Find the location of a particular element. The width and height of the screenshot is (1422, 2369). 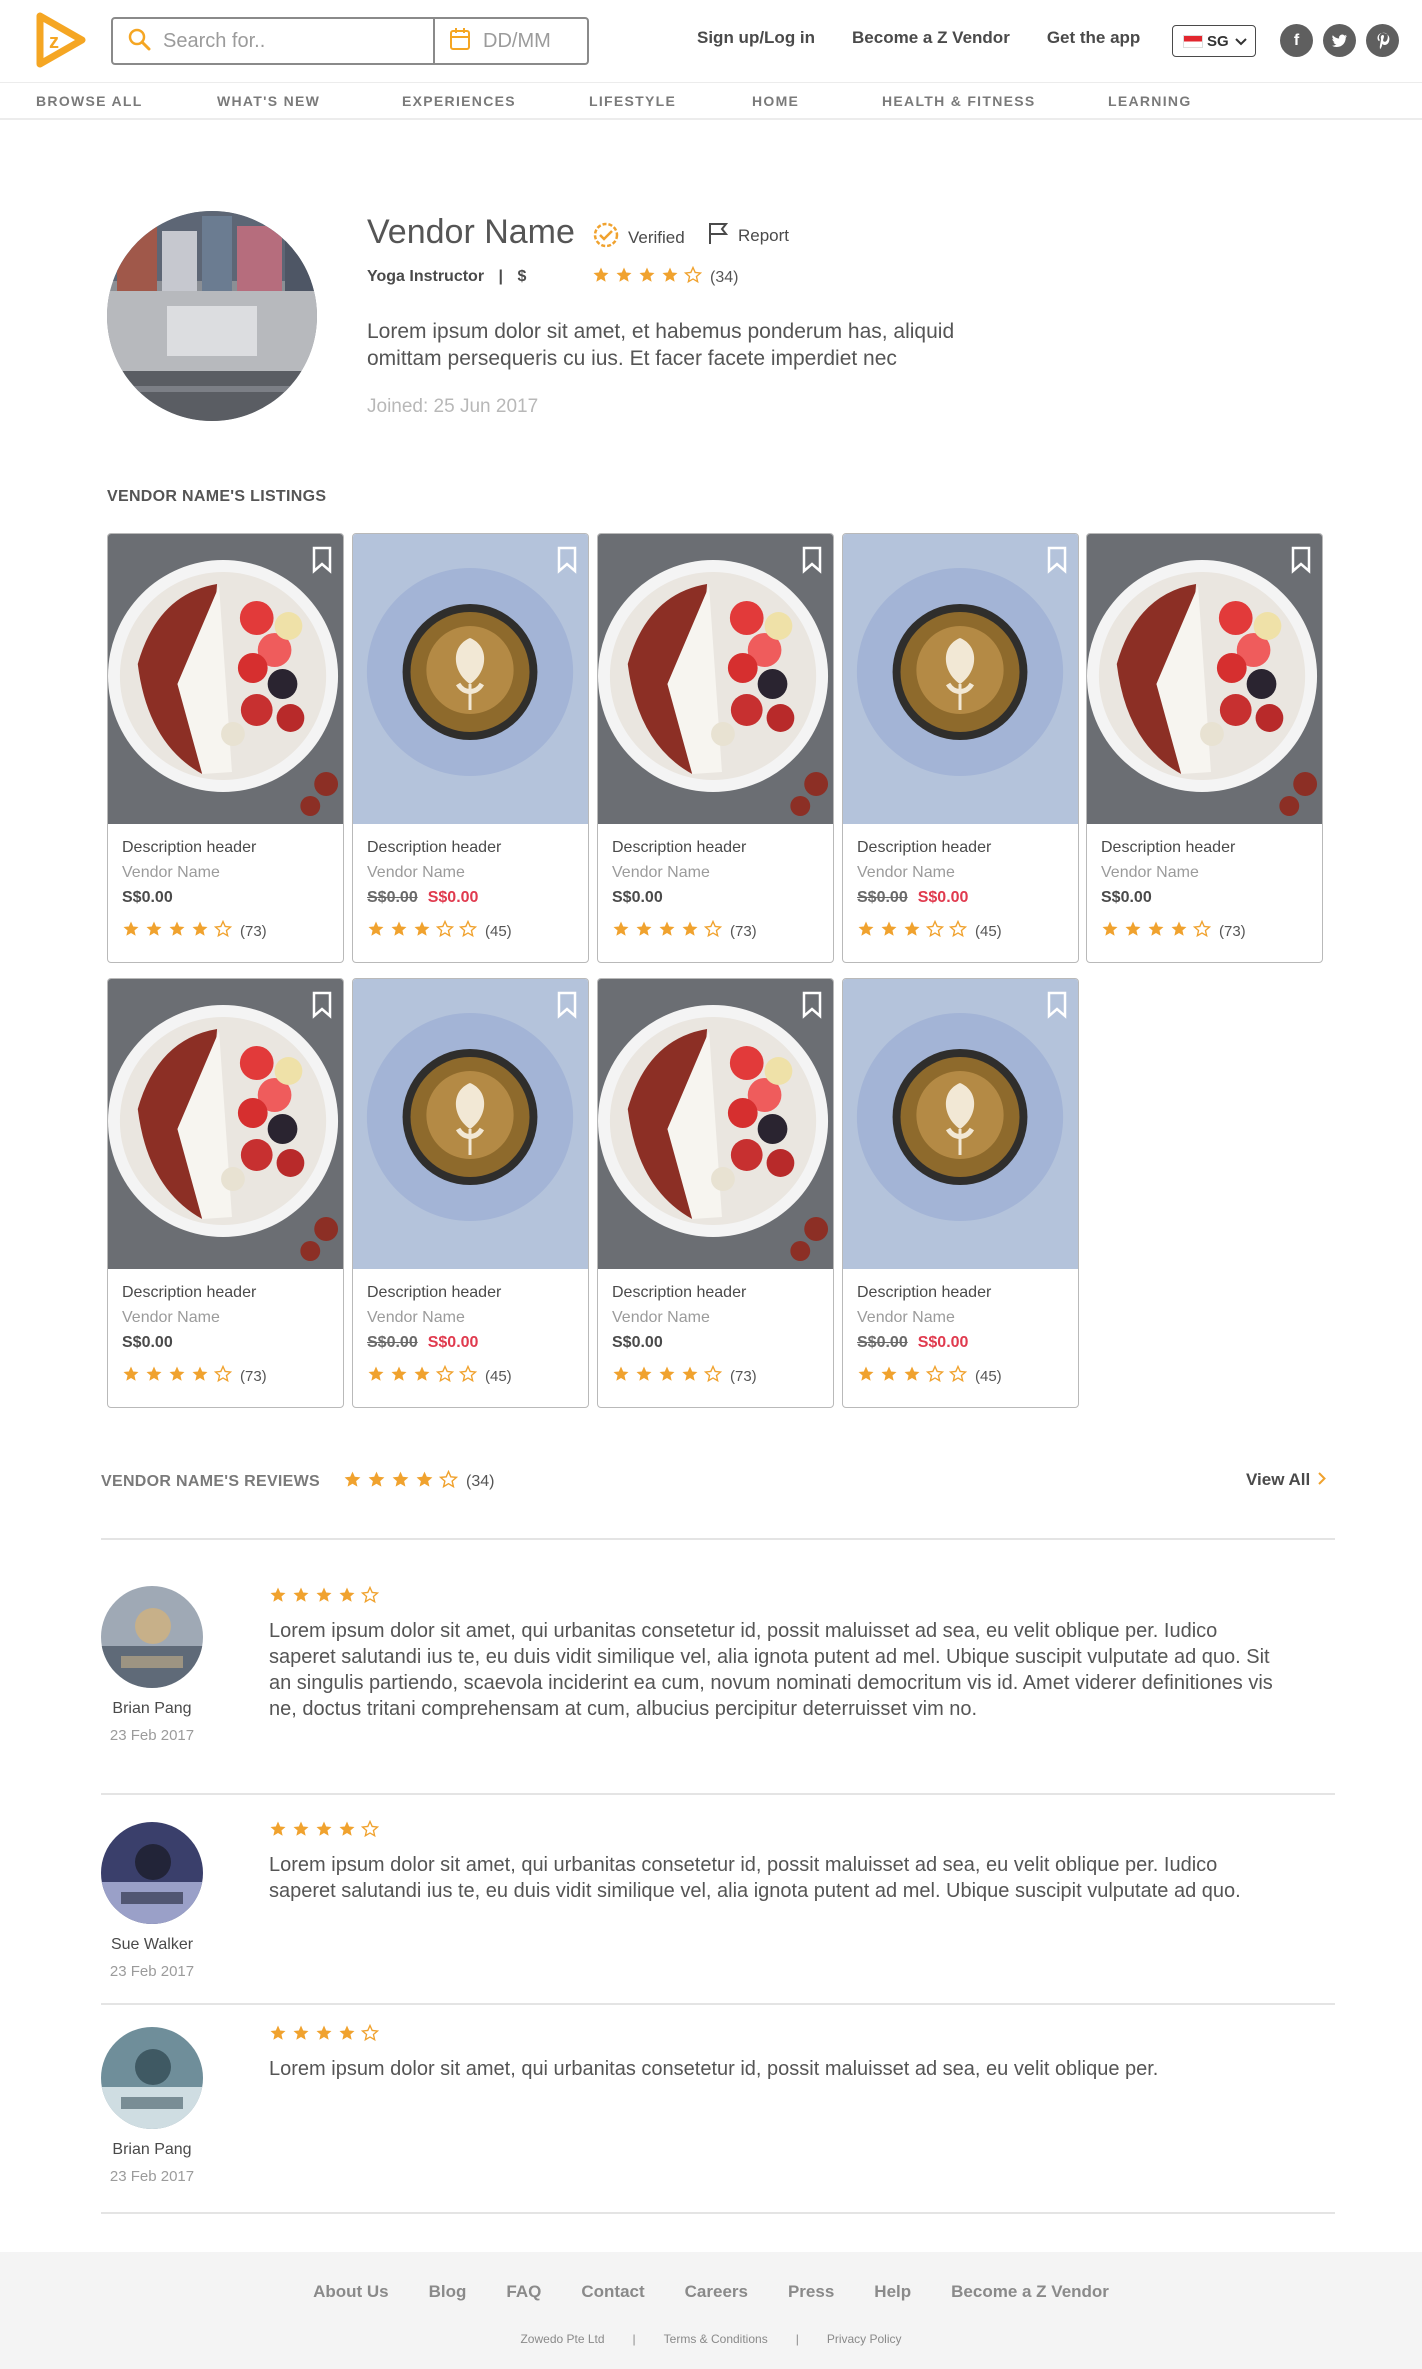

category-home: HOME is located at coordinates (775, 101).